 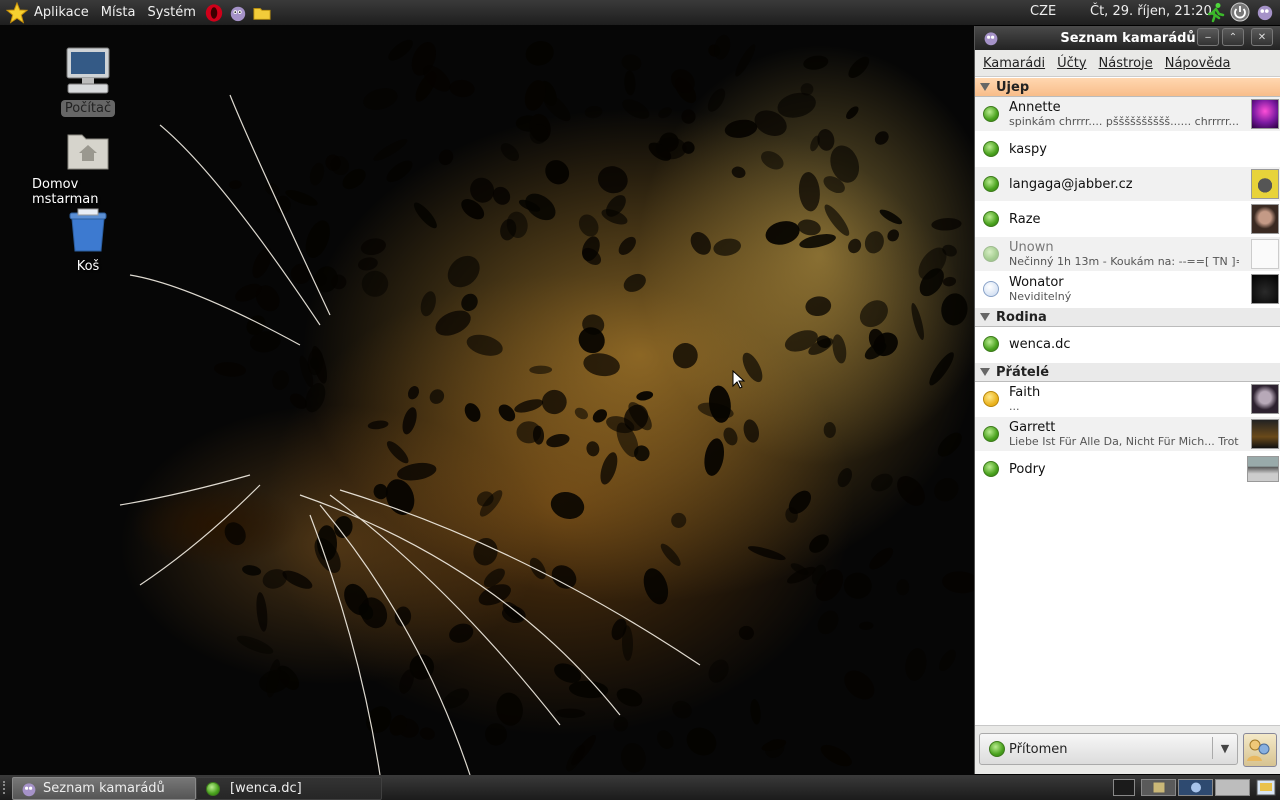 I want to click on main-menu-star-icon, so click(x=17, y=12).